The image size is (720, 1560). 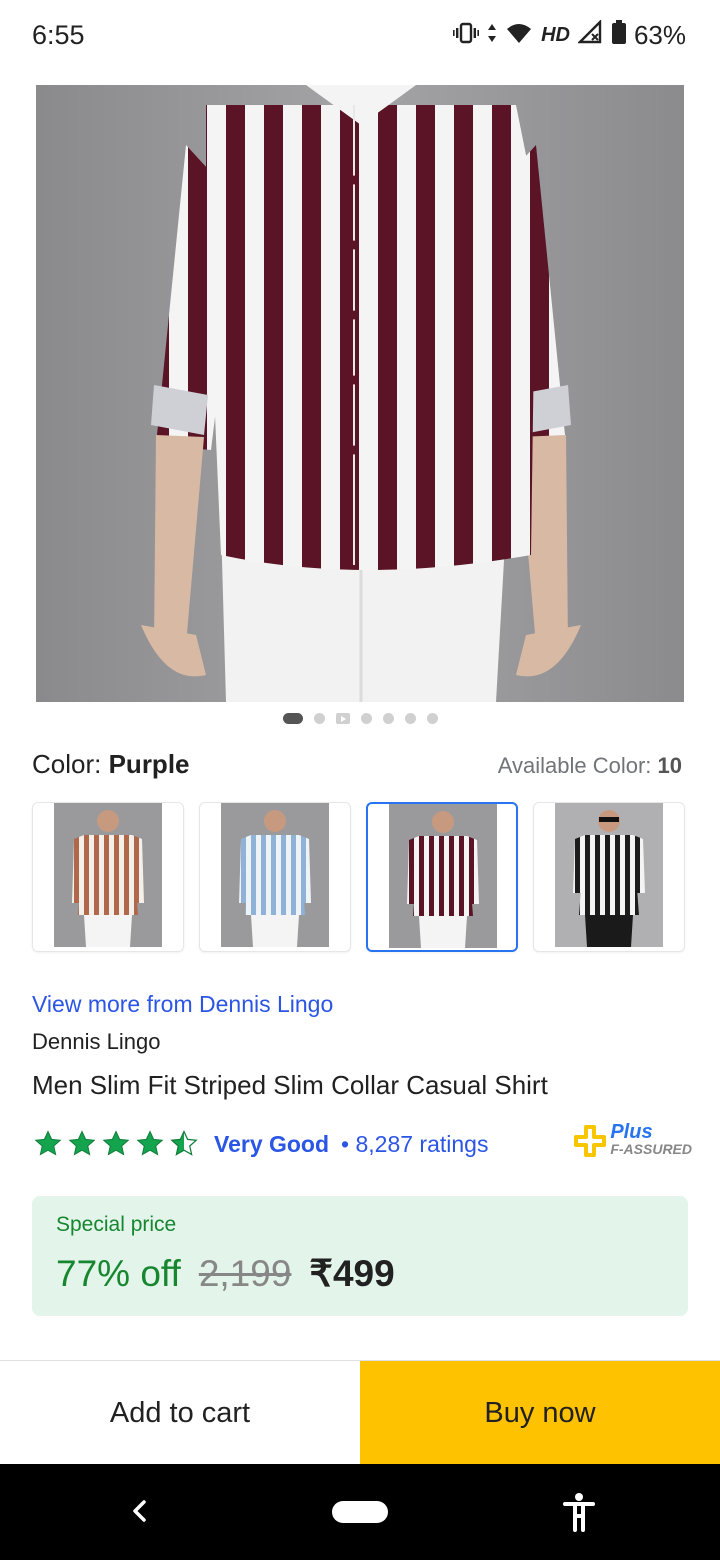 What do you see at coordinates (245, 1273) in the screenshot?
I see `original-price: 2,199` at bounding box center [245, 1273].